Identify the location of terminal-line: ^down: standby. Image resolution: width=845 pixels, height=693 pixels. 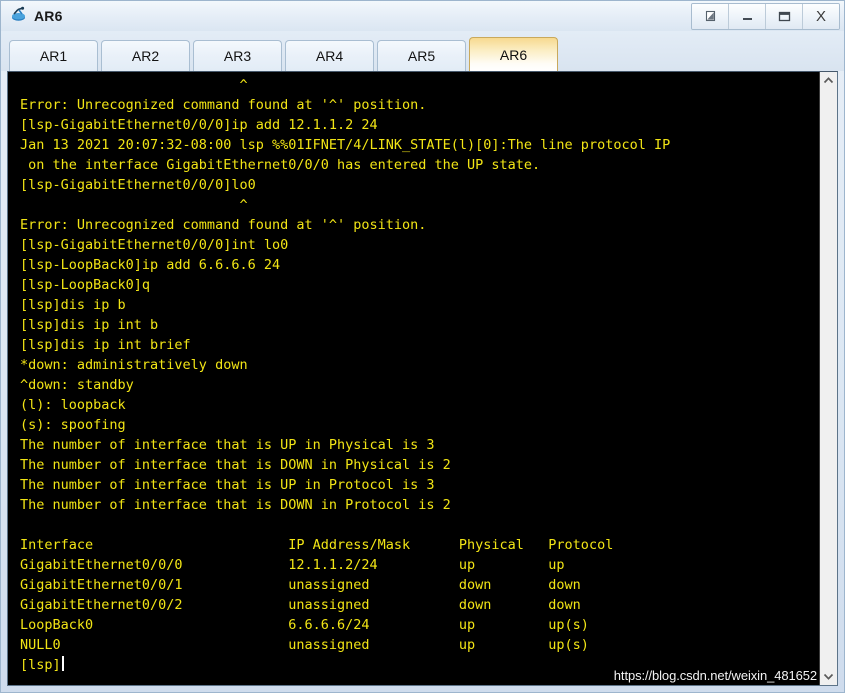
(77, 385).